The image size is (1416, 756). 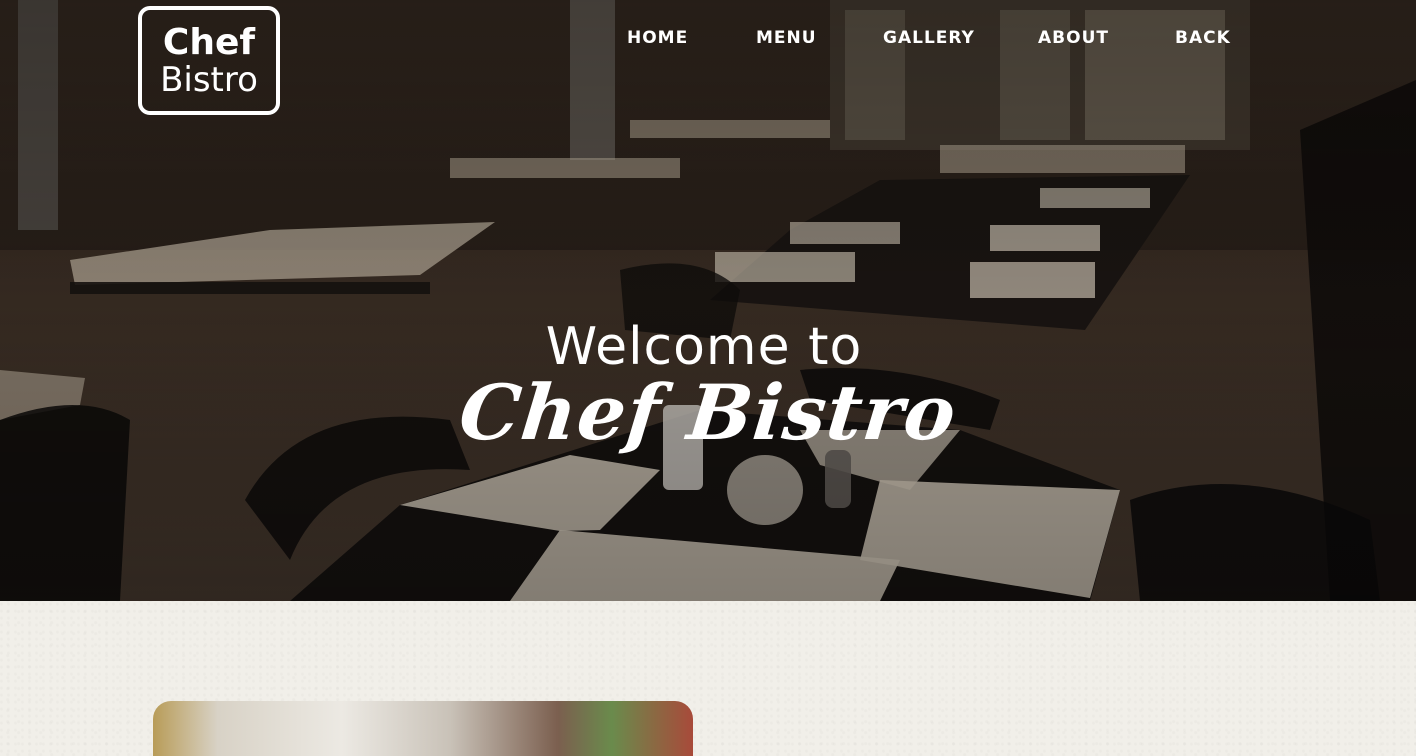 What do you see at coordinates (423, 728) in the screenshot?
I see `food-photo` at bounding box center [423, 728].